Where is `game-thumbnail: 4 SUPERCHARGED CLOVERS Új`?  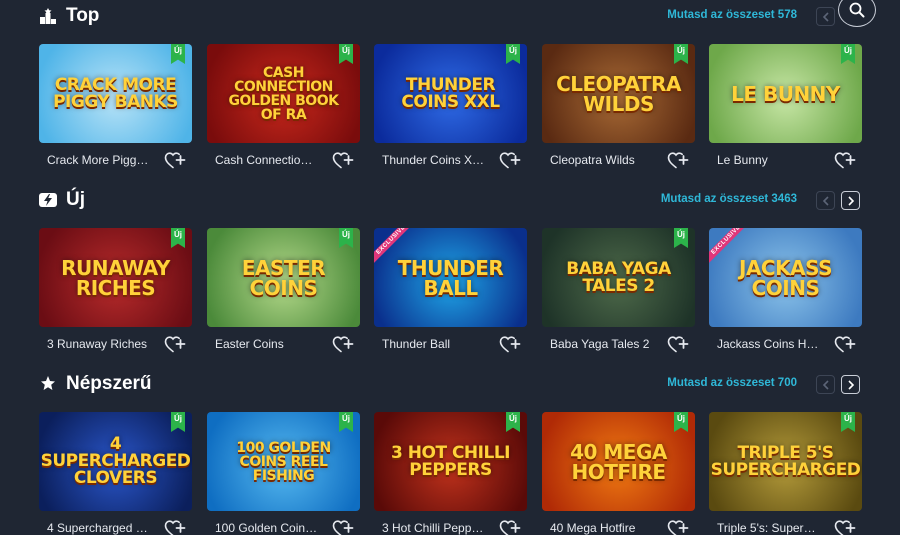
game-thumbnail: 4 SUPERCHARGED CLOVERS Új is located at coordinates (115, 461).